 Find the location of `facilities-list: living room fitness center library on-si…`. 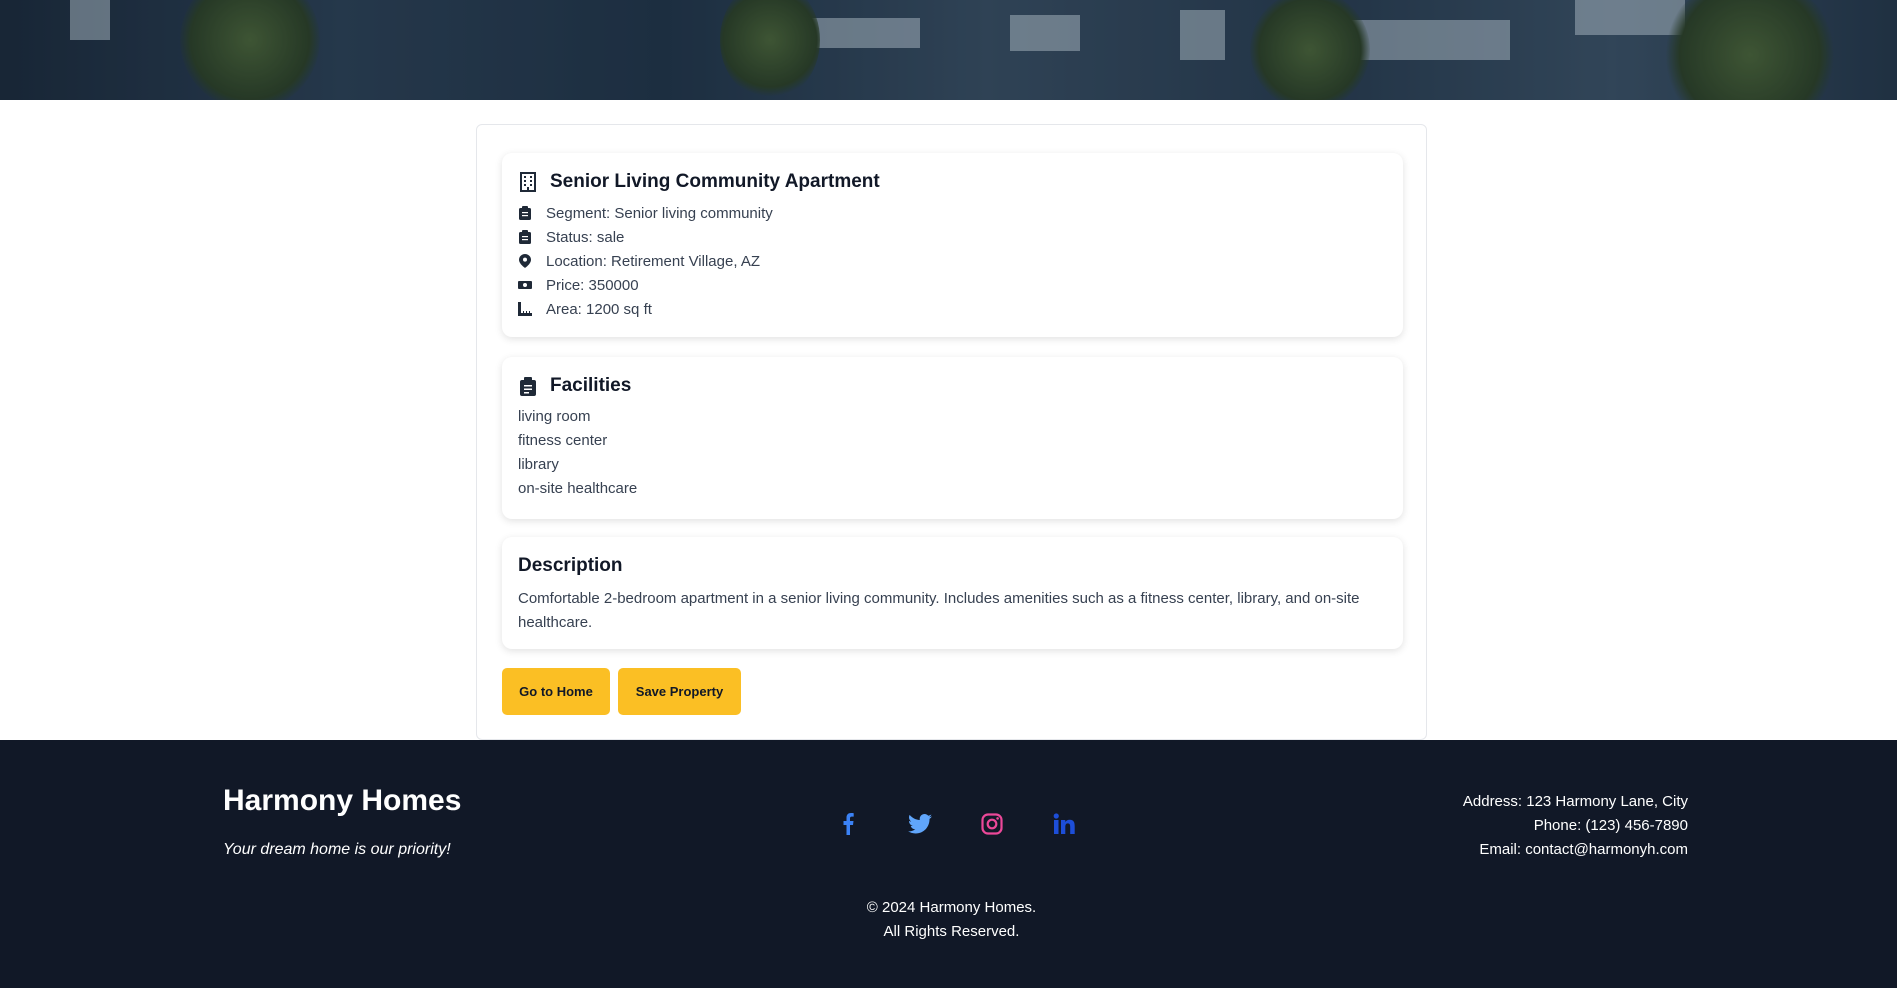

facilities-list: living room fitness center library on-si… is located at coordinates (952, 453).